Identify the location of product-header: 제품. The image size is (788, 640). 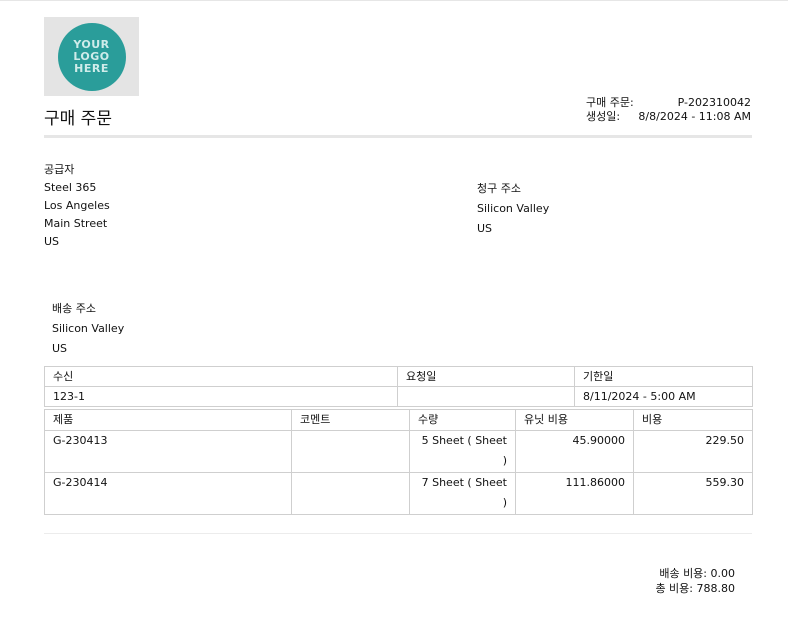
(168, 420).